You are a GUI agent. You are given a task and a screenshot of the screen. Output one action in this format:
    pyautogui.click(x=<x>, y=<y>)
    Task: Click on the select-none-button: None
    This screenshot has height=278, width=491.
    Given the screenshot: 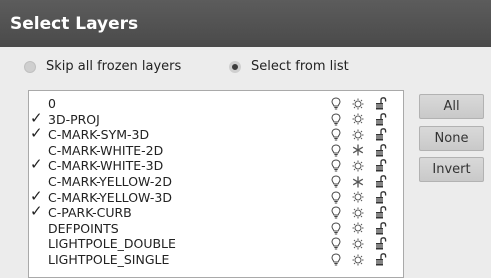 What is the action you would take?
    pyautogui.click(x=451, y=138)
    